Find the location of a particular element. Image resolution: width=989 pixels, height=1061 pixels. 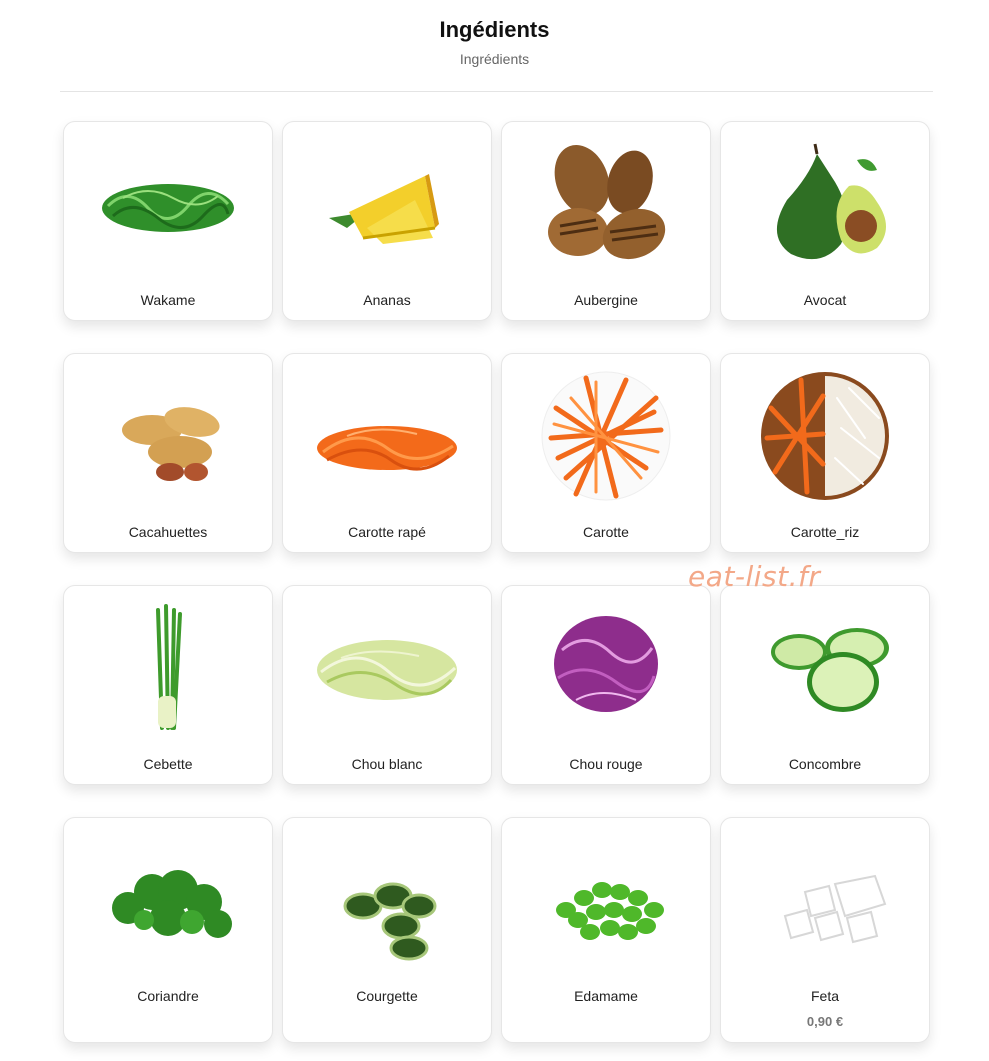

ingredient-name: Chou blanc is located at coordinates (387, 764).